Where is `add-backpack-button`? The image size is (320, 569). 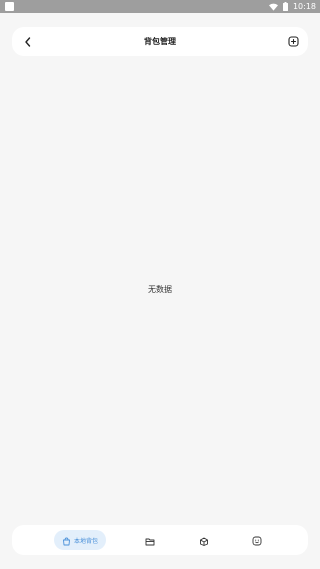 add-backpack-button is located at coordinates (293, 41).